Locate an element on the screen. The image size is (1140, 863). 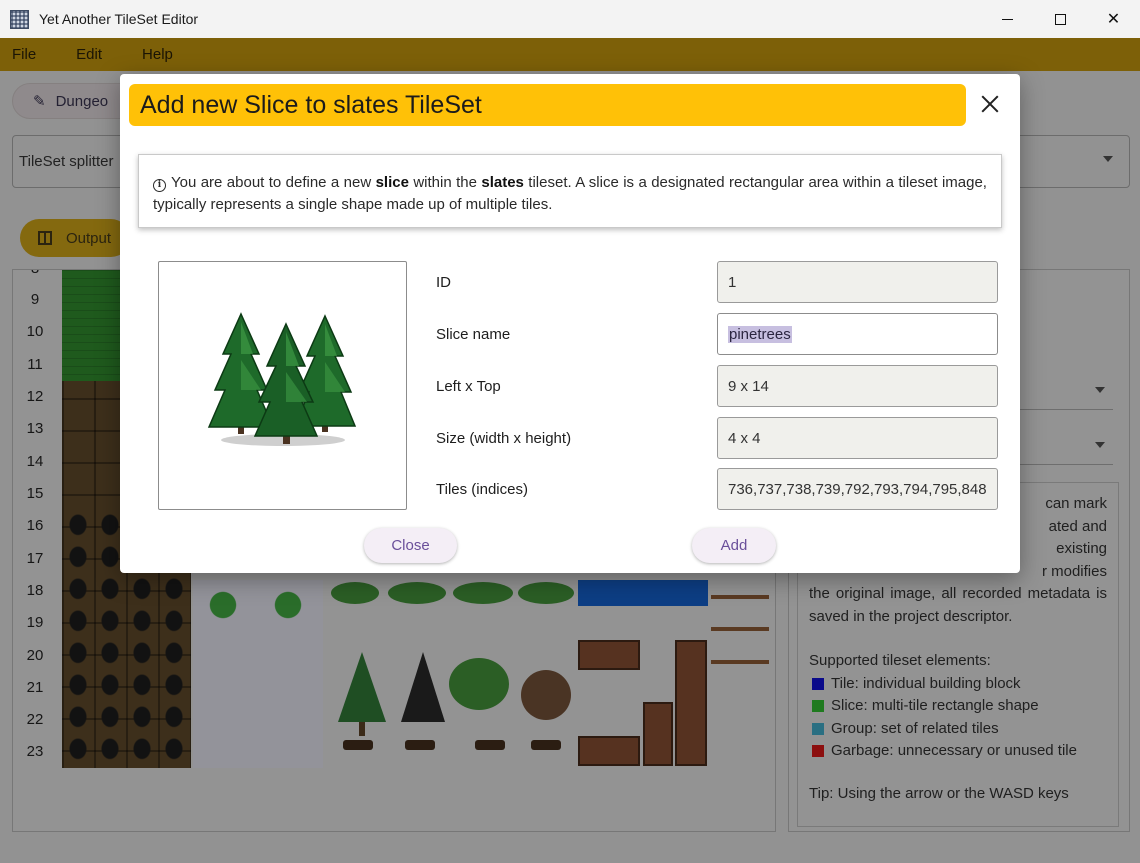
pencil-icon: ✎ is located at coordinates (39, 101).